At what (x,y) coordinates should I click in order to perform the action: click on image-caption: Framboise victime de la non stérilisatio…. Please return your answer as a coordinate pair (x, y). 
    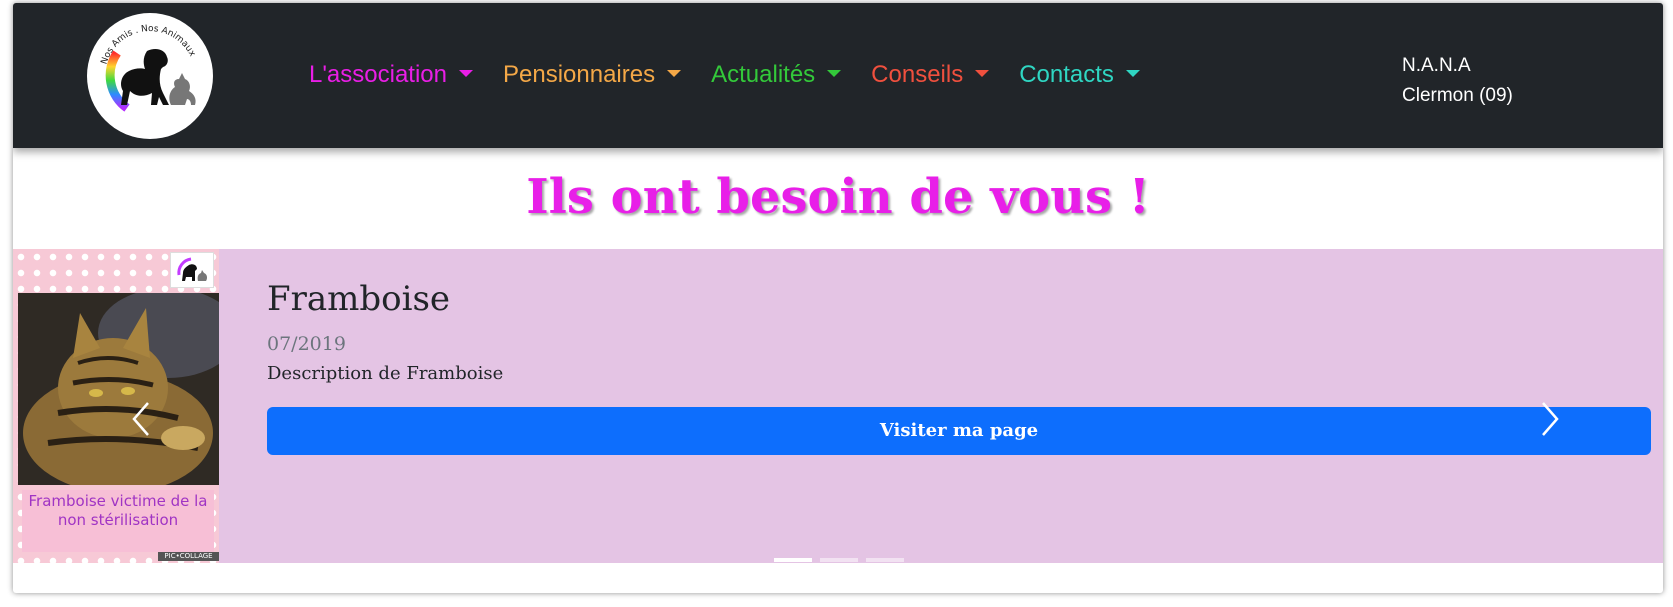
    Looking at the image, I should click on (118, 521).